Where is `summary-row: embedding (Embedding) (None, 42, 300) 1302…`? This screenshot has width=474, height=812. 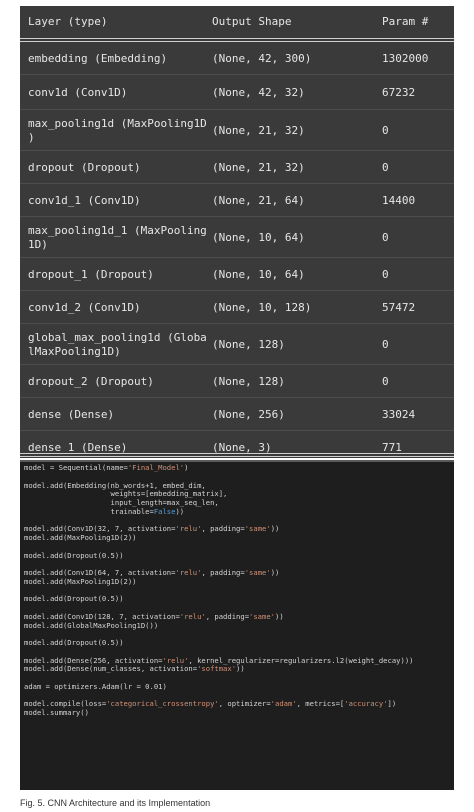
summary-row: embedding (Embedding) (None, 42, 300) 1302… is located at coordinates (237, 58).